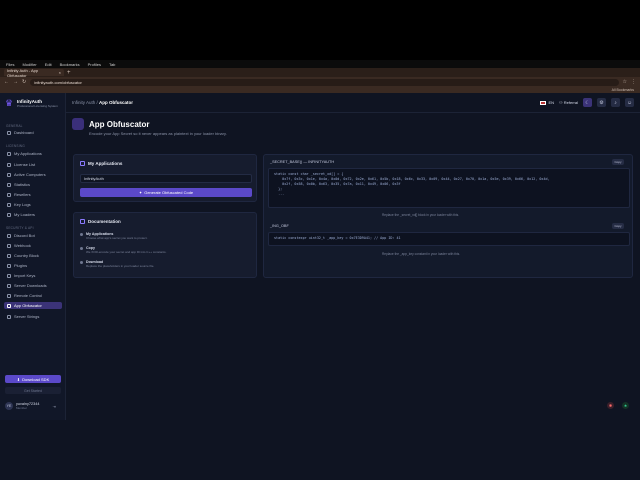  Describe the element at coordinates (629, 102) in the screenshot. I see `profile-menu-button: ☺` at that location.